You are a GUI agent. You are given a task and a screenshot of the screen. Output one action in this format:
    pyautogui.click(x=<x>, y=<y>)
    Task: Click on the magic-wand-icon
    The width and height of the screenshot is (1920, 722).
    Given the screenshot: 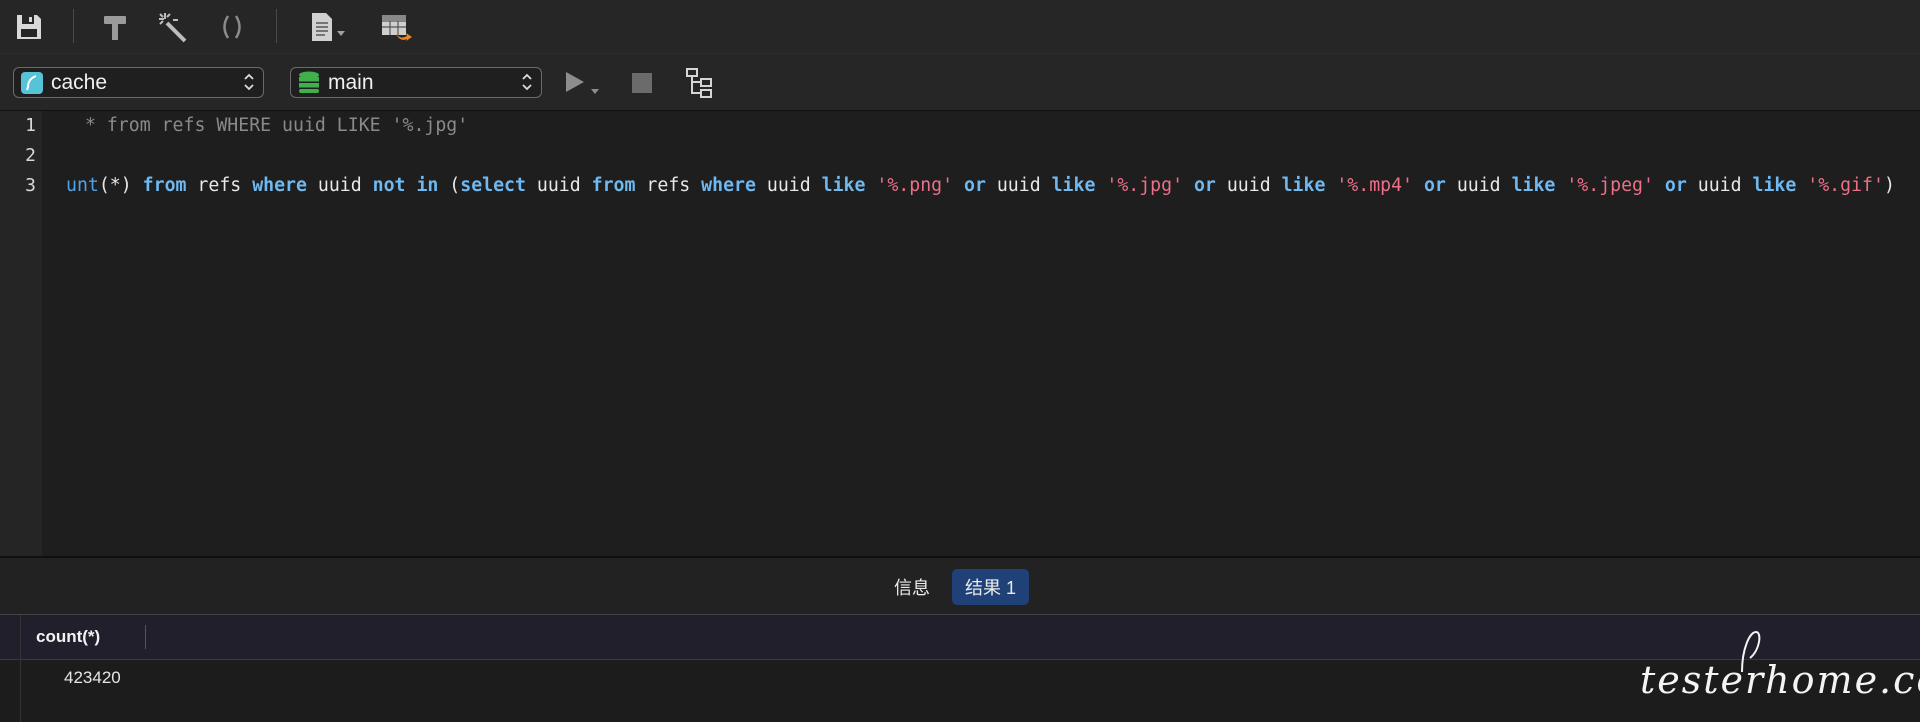 What is the action you would take?
    pyautogui.click(x=173, y=27)
    